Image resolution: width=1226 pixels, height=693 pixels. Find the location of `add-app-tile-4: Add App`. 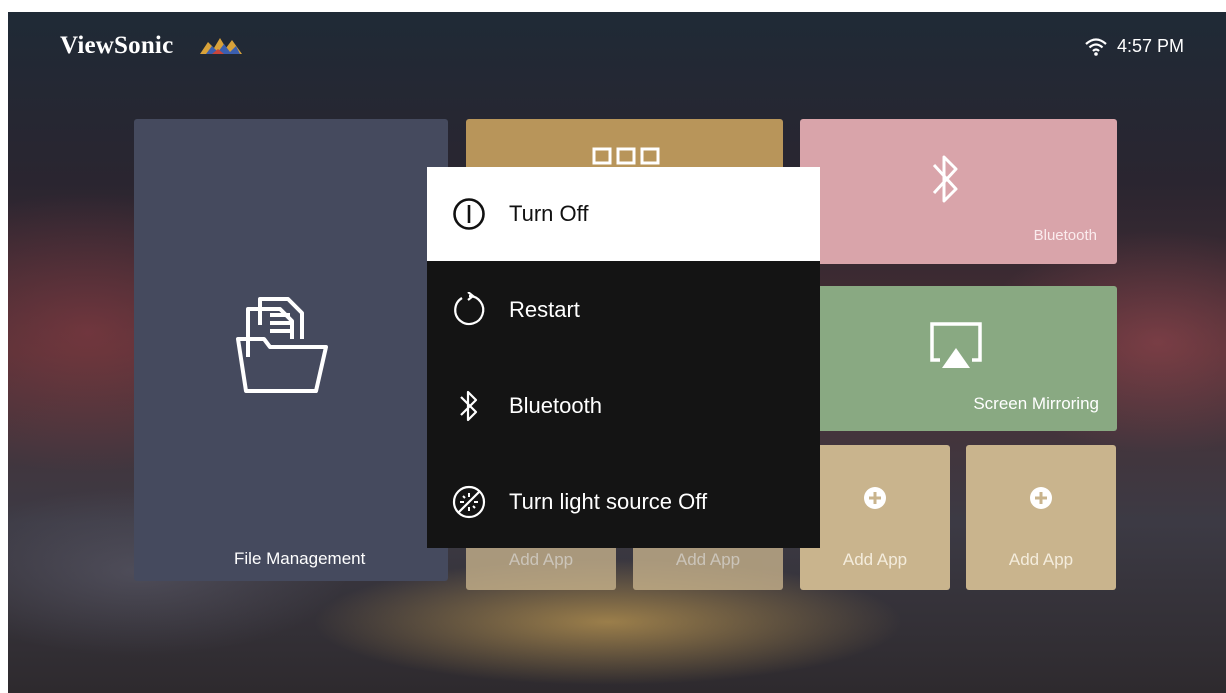

add-app-tile-4: Add App is located at coordinates (1041, 517).